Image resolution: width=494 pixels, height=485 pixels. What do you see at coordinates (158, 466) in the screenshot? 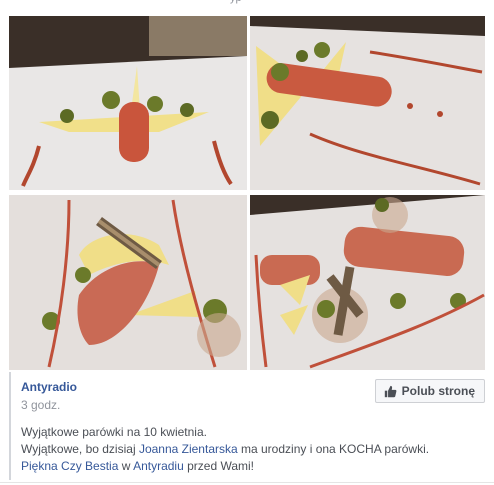
I see `station-link: Antyradiu` at bounding box center [158, 466].